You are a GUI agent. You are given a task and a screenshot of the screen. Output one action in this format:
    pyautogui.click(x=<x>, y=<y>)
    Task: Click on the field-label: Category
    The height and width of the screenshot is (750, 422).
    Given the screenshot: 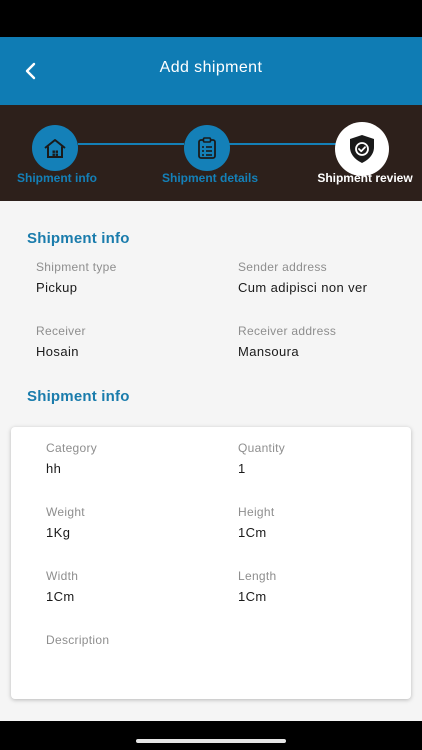 What is the action you would take?
    pyautogui.click(x=72, y=448)
    